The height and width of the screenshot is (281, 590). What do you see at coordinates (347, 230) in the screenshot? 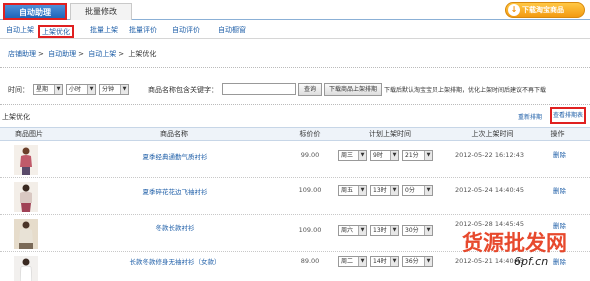
I see `weekday-select-value: 周六` at bounding box center [347, 230].